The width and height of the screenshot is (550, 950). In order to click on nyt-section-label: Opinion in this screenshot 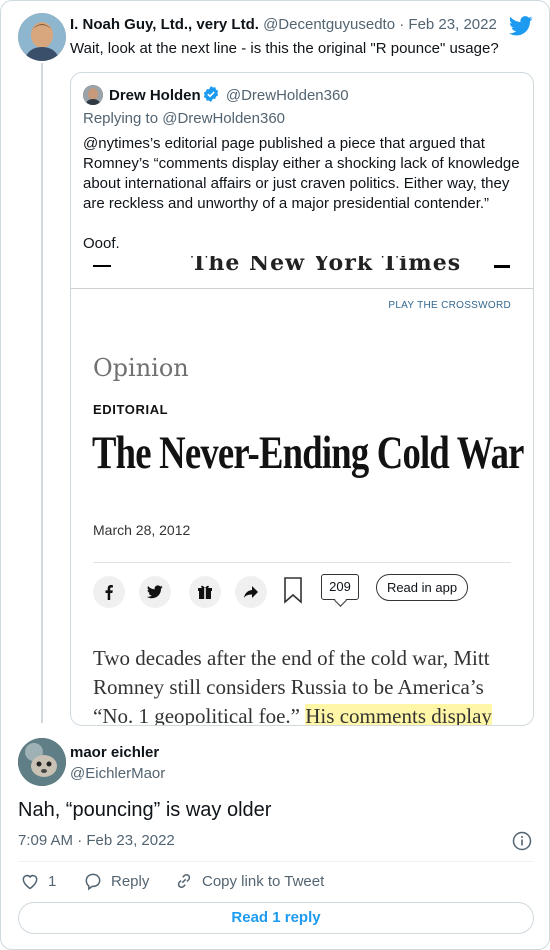, I will do `click(141, 368)`.